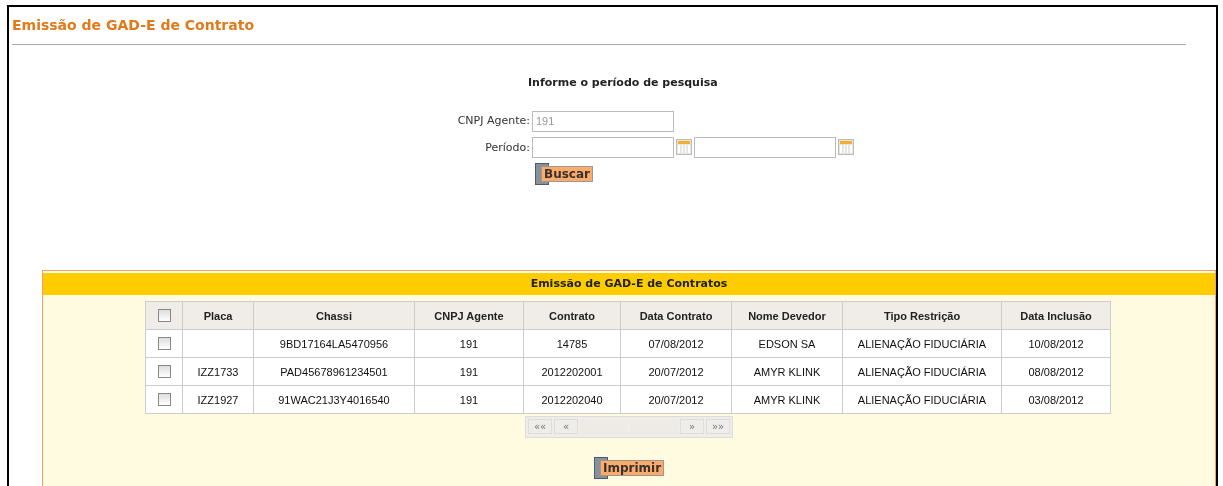 The height and width of the screenshot is (486, 1223). What do you see at coordinates (787, 315) in the screenshot?
I see `column-header: Nome Devedor` at bounding box center [787, 315].